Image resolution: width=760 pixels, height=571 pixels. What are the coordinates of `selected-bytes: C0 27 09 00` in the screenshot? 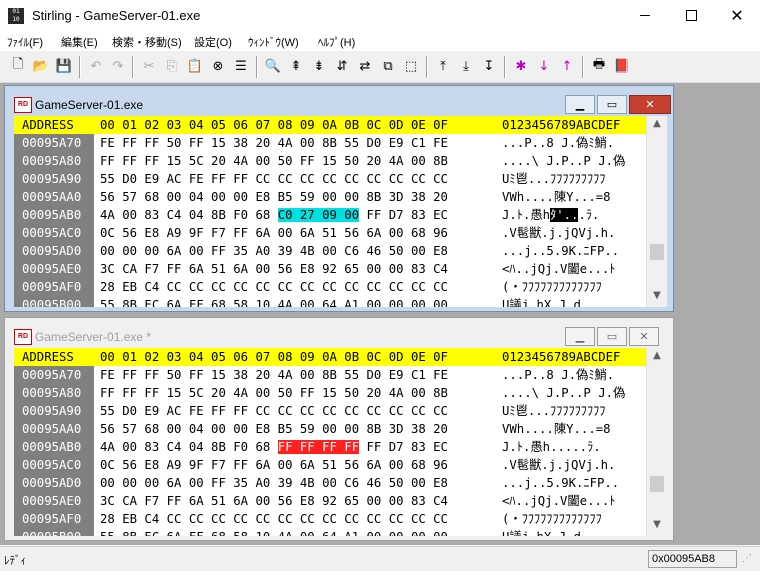 It's located at (318, 215).